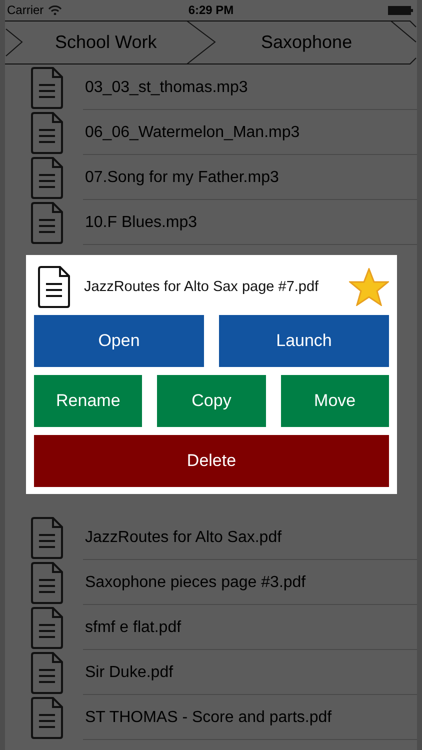  What do you see at coordinates (133, 627) in the screenshot?
I see `file-name: sfmf e flat.pdf` at bounding box center [133, 627].